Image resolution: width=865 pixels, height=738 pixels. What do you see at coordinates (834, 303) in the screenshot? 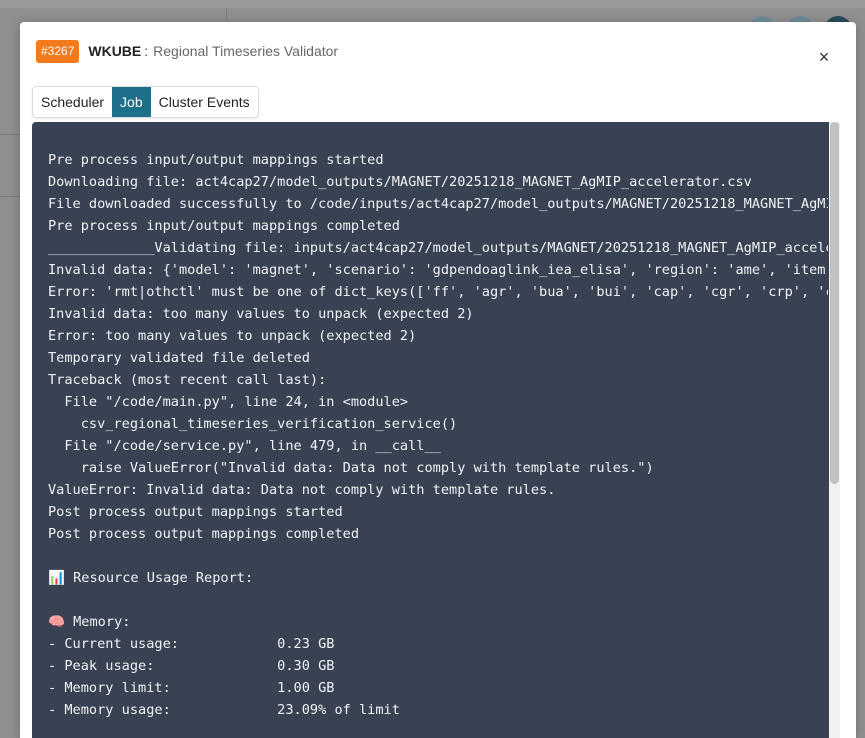
I see `console-scrollbar-thumb` at bounding box center [834, 303].